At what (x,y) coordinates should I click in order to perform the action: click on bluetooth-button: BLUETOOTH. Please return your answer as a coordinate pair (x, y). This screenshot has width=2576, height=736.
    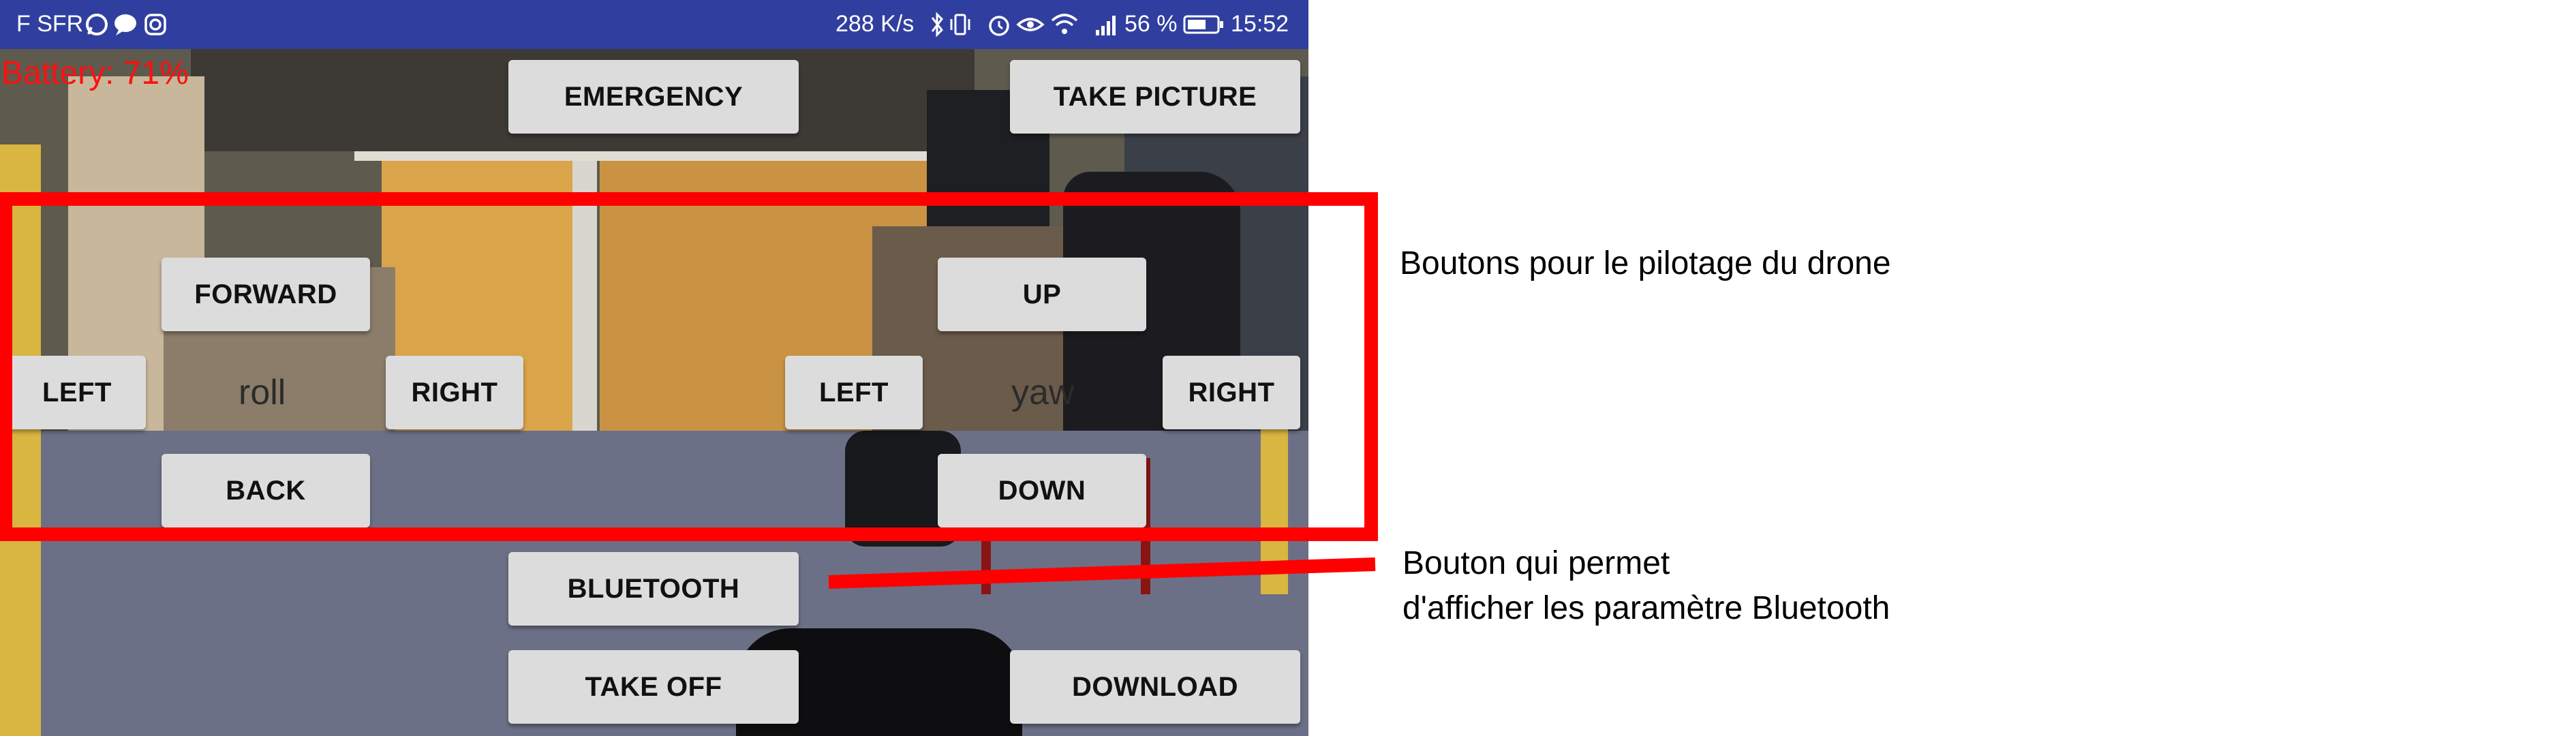
    Looking at the image, I should click on (653, 589).